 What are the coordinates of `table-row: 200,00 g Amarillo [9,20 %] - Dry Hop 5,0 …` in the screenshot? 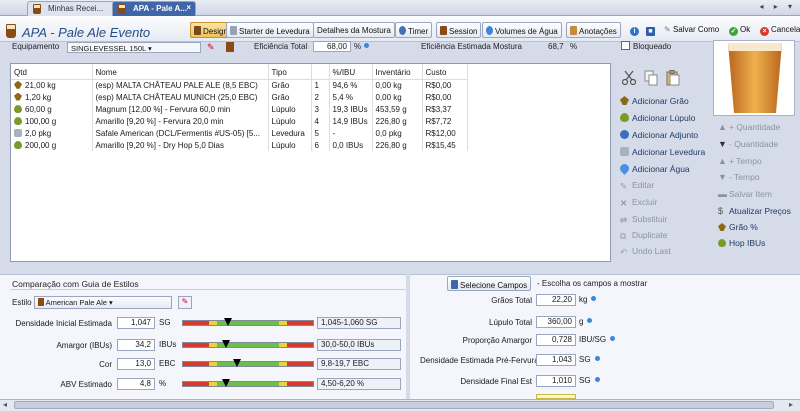 It's located at (239, 145).